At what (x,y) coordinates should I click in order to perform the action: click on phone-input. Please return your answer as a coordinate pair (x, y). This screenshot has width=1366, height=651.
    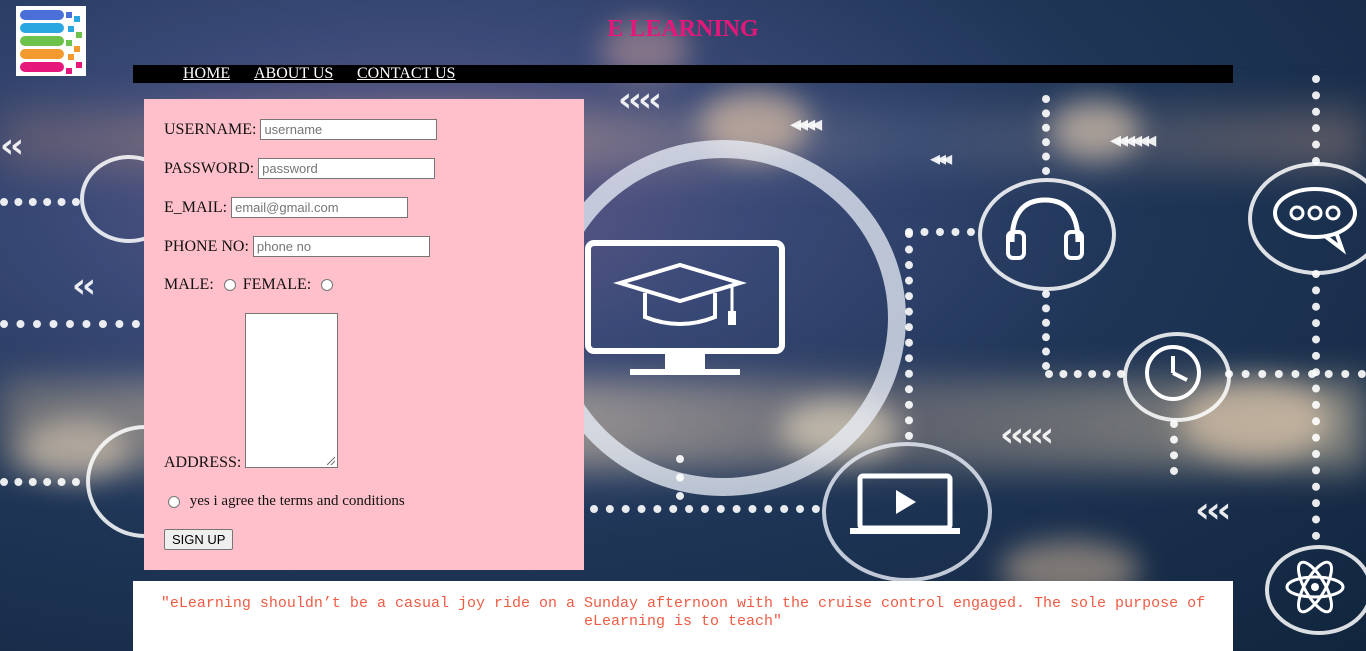
    Looking at the image, I should click on (341, 246).